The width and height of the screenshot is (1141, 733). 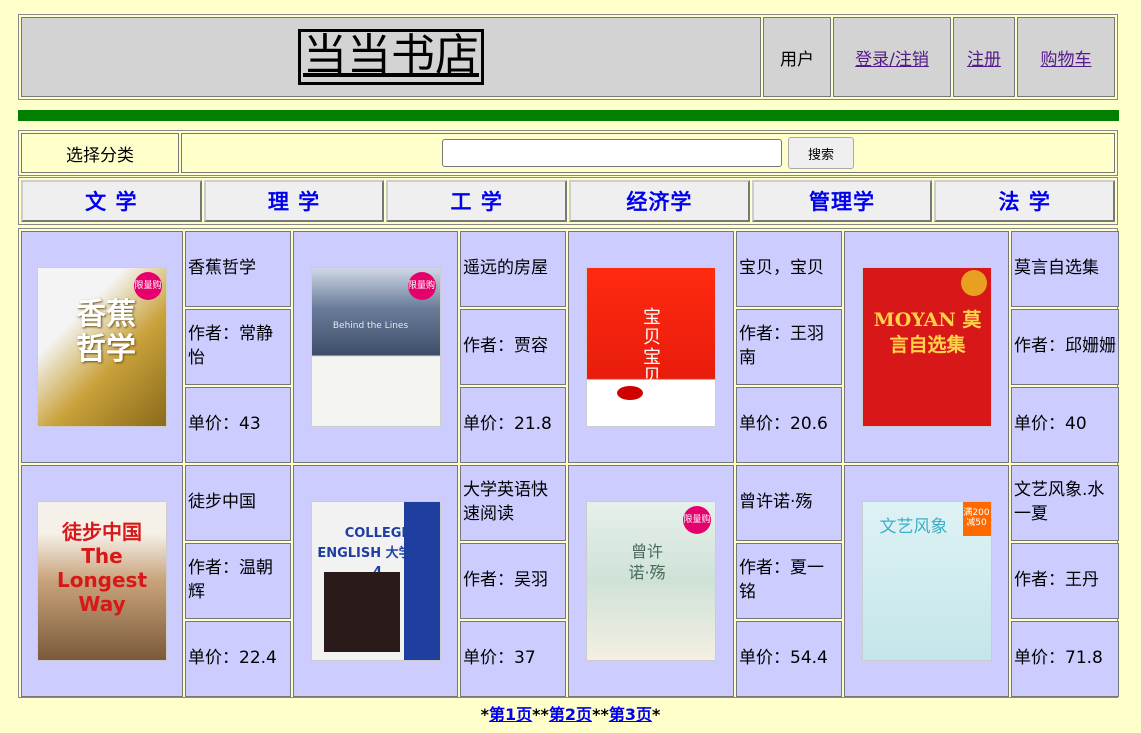 I want to click on search-input, so click(x=612, y=153).